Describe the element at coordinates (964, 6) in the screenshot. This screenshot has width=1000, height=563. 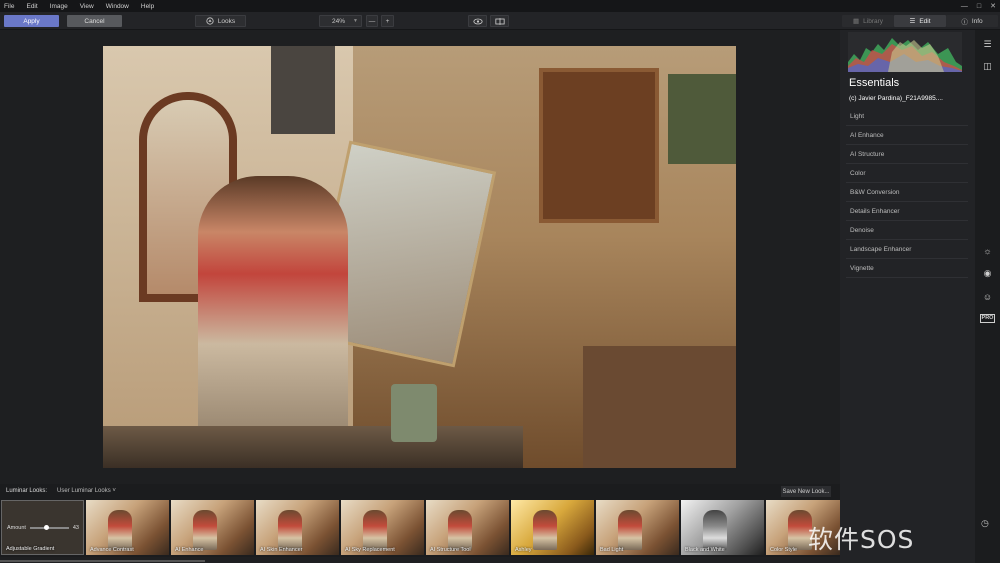
I see `minimize-icon: —` at that location.